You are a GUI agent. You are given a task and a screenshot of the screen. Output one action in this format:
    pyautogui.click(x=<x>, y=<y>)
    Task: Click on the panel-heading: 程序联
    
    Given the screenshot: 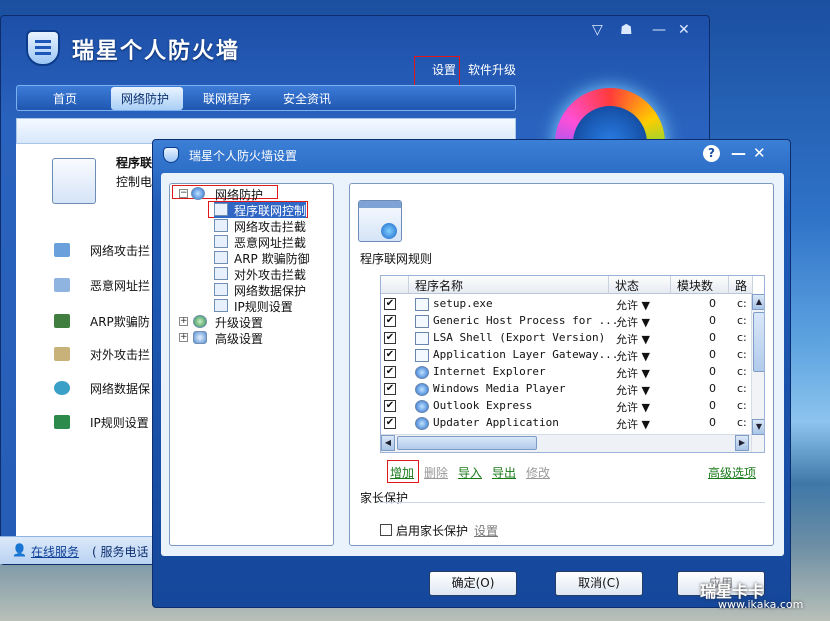 What is the action you would take?
    pyautogui.click(x=134, y=163)
    